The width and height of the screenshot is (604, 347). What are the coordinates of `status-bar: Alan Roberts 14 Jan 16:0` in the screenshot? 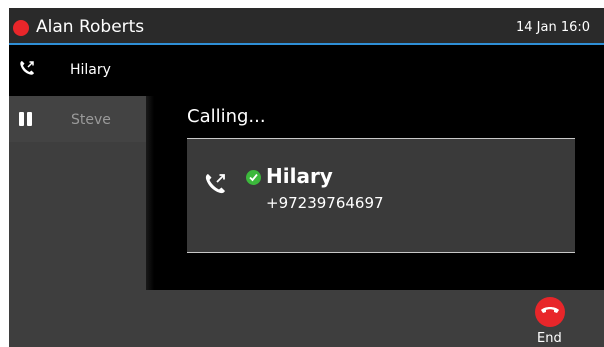 It's located at (306, 26).